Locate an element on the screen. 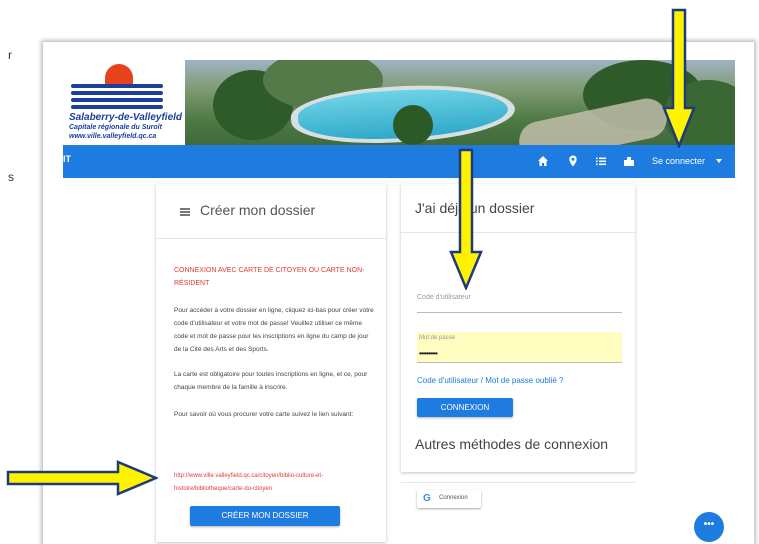  navbar-left-text: IT is located at coordinates (67, 159).